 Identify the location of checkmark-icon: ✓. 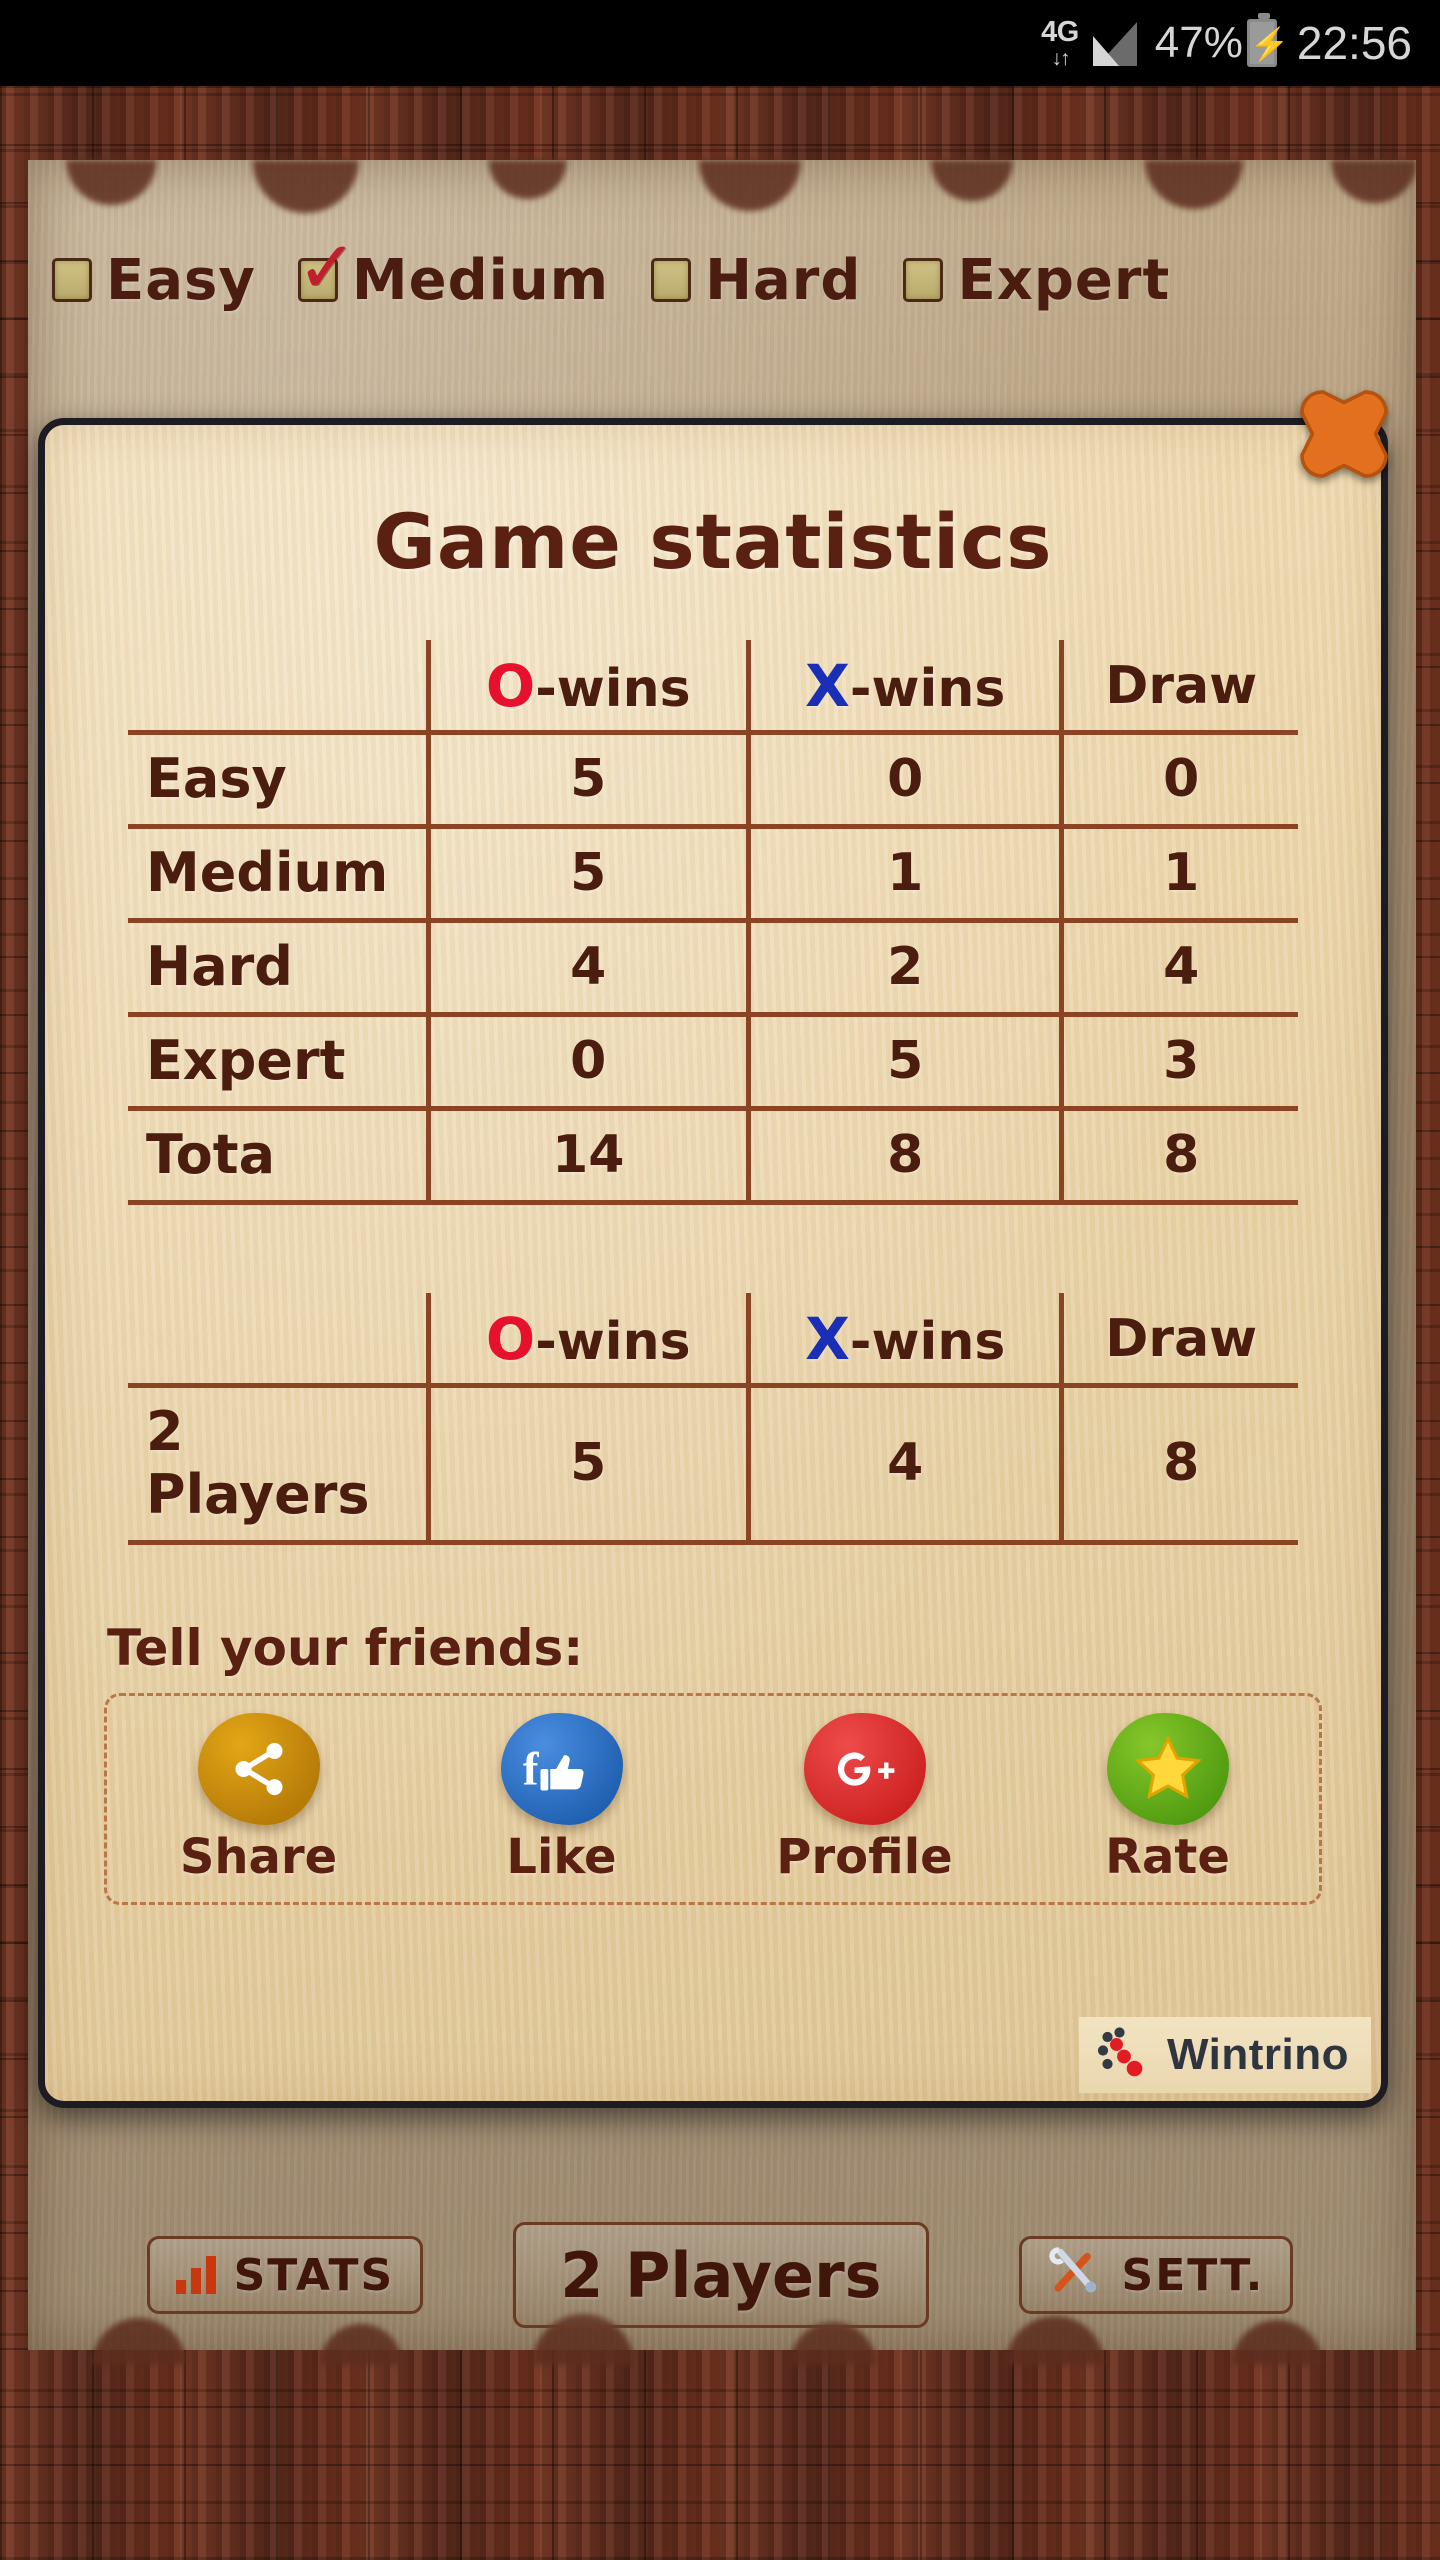
(327, 267).